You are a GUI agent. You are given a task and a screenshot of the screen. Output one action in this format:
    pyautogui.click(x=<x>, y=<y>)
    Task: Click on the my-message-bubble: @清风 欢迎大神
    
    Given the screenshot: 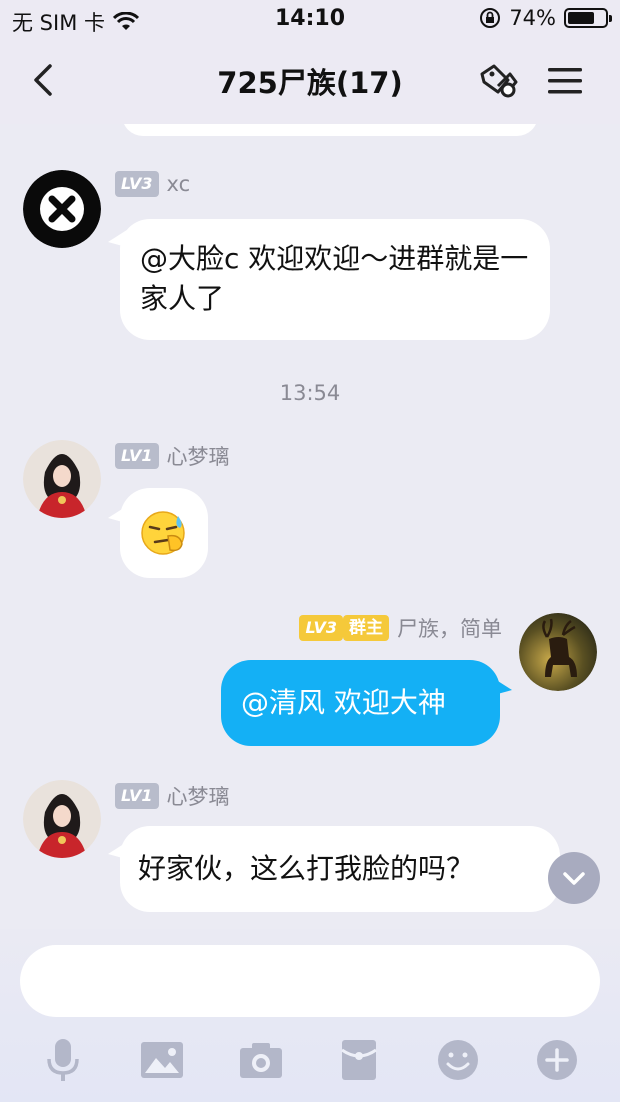 What is the action you would take?
    pyautogui.click(x=360, y=703)
    